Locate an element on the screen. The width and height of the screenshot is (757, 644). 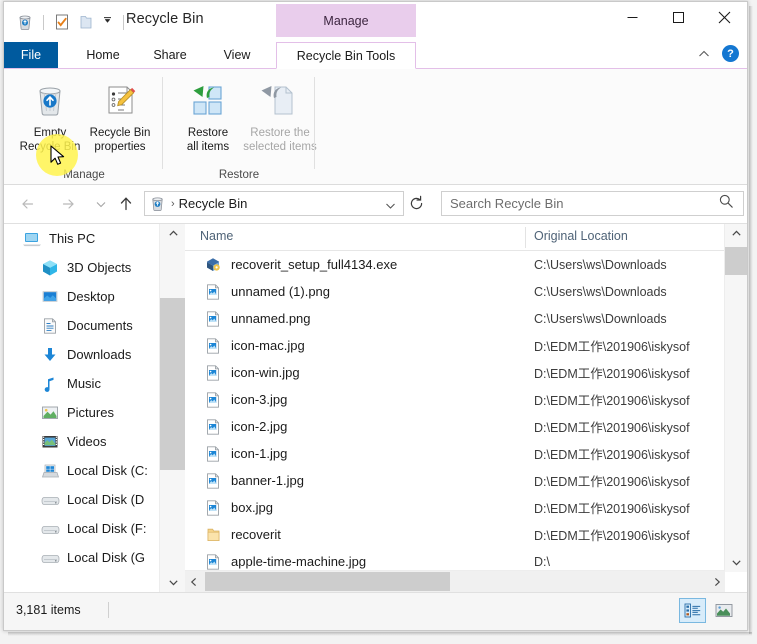
tab-share: Share is located at coordinates (170, 55).